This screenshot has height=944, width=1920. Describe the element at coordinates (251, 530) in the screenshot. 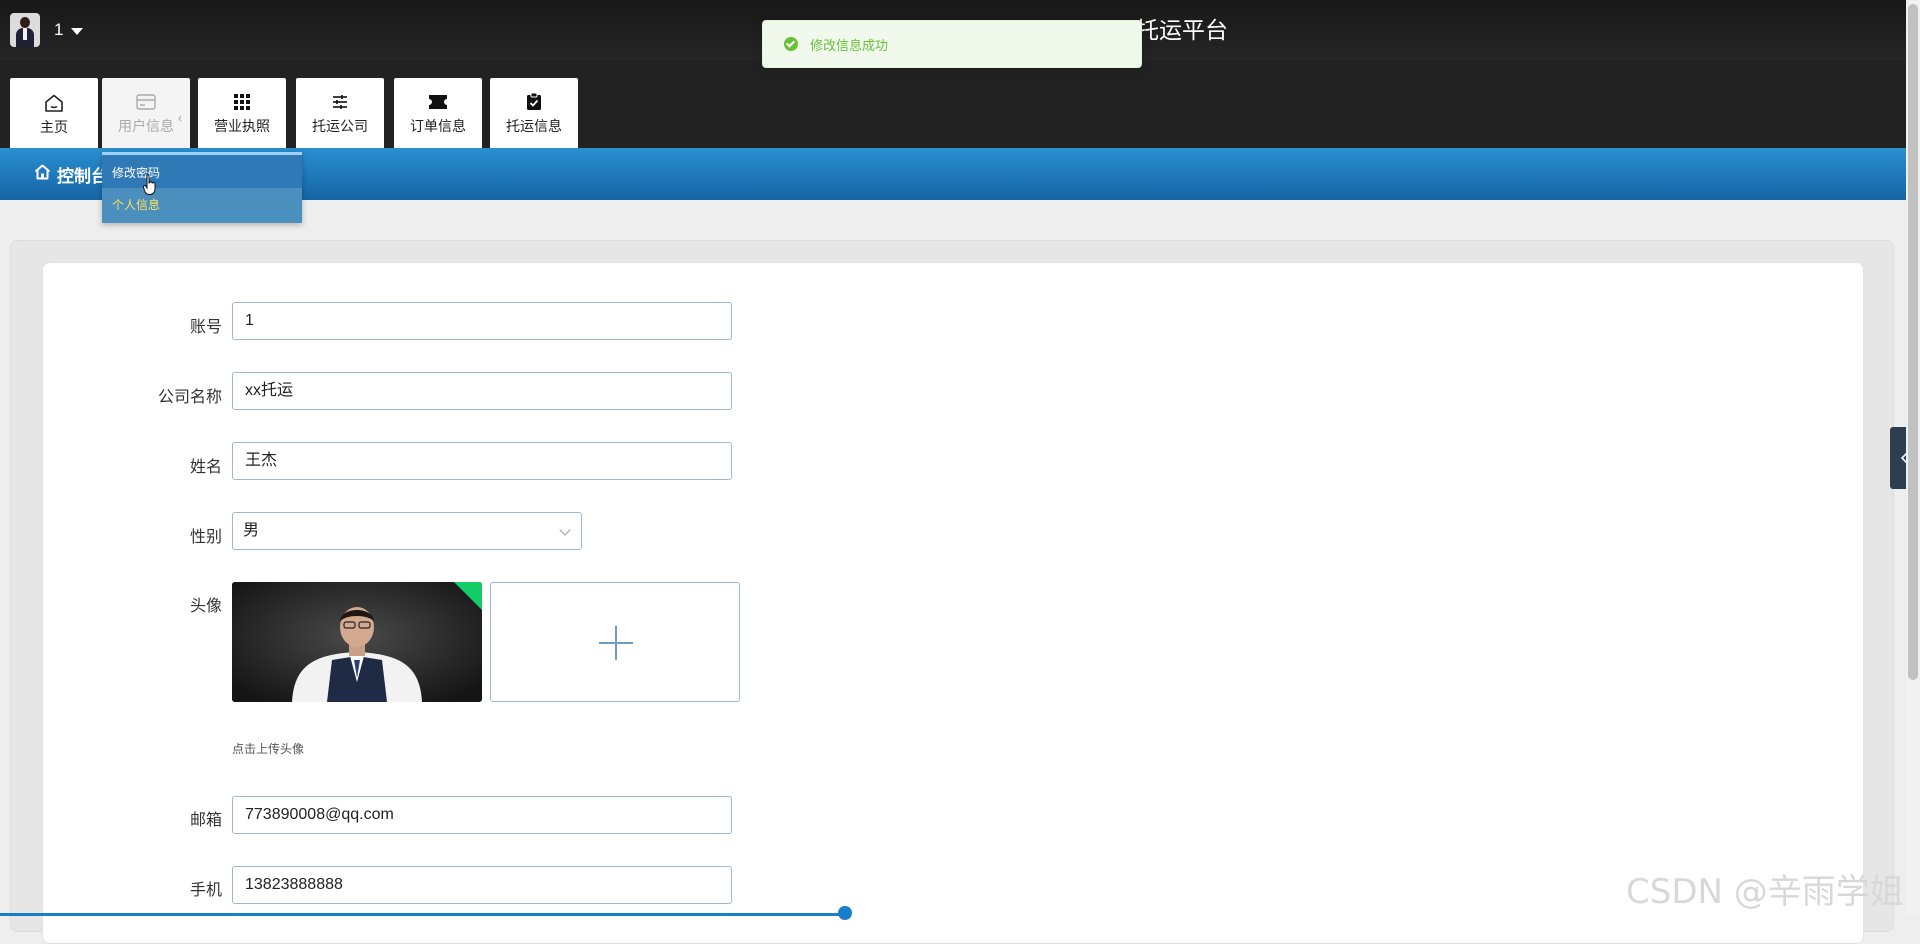

I see `gender-value: 男` at that location.